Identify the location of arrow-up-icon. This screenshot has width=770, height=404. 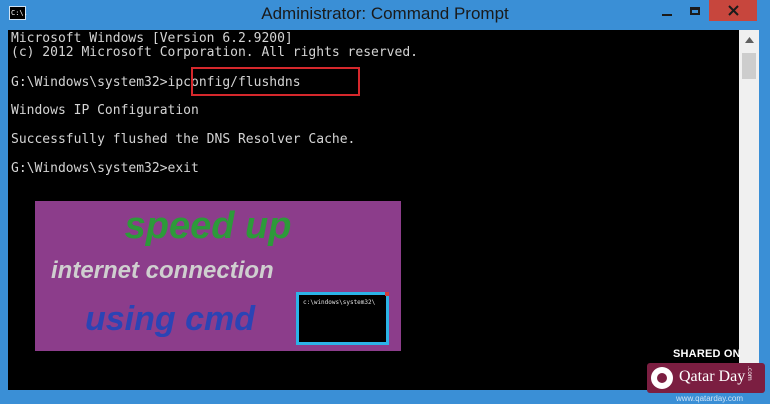
(749, 40).